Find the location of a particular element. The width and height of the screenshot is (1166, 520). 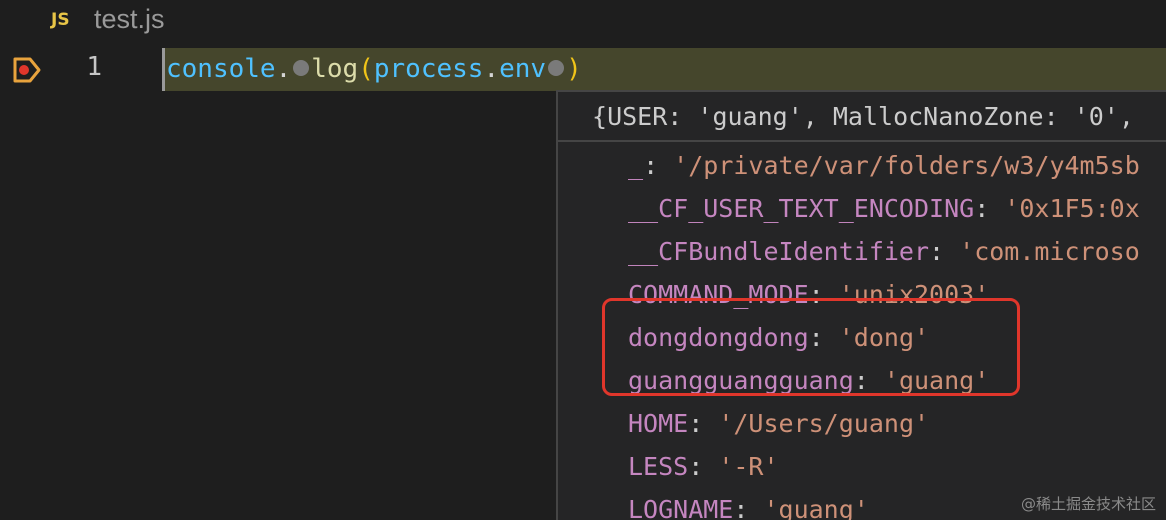

property-value: '0x1F5:0x is located at coordinates (1072, 208).